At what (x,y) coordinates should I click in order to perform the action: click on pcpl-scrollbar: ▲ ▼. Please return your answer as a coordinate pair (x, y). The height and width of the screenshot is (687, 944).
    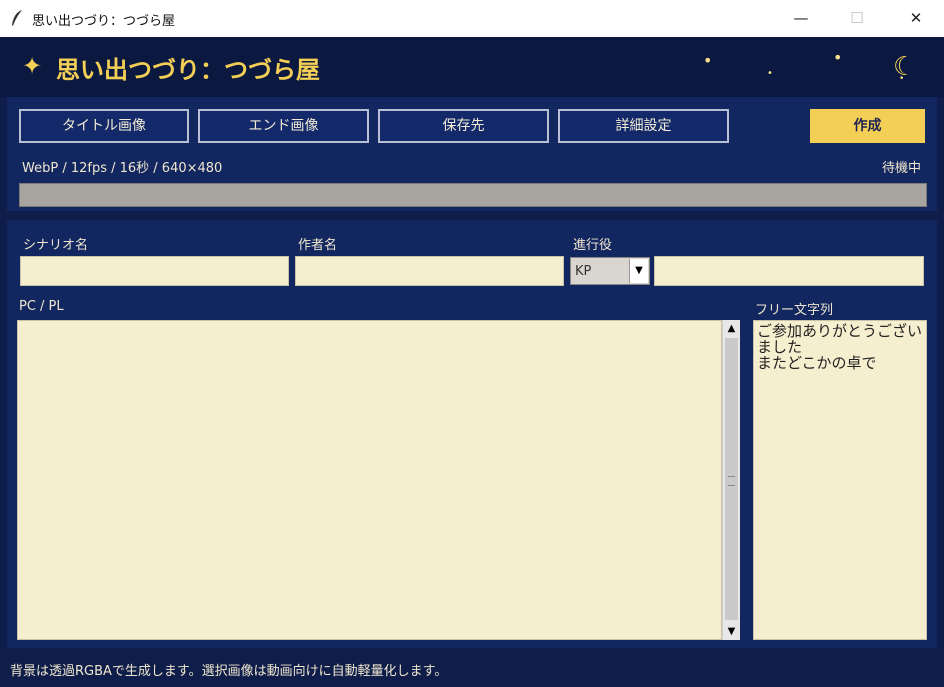
    Looking at the image, I should click on (731, 480).